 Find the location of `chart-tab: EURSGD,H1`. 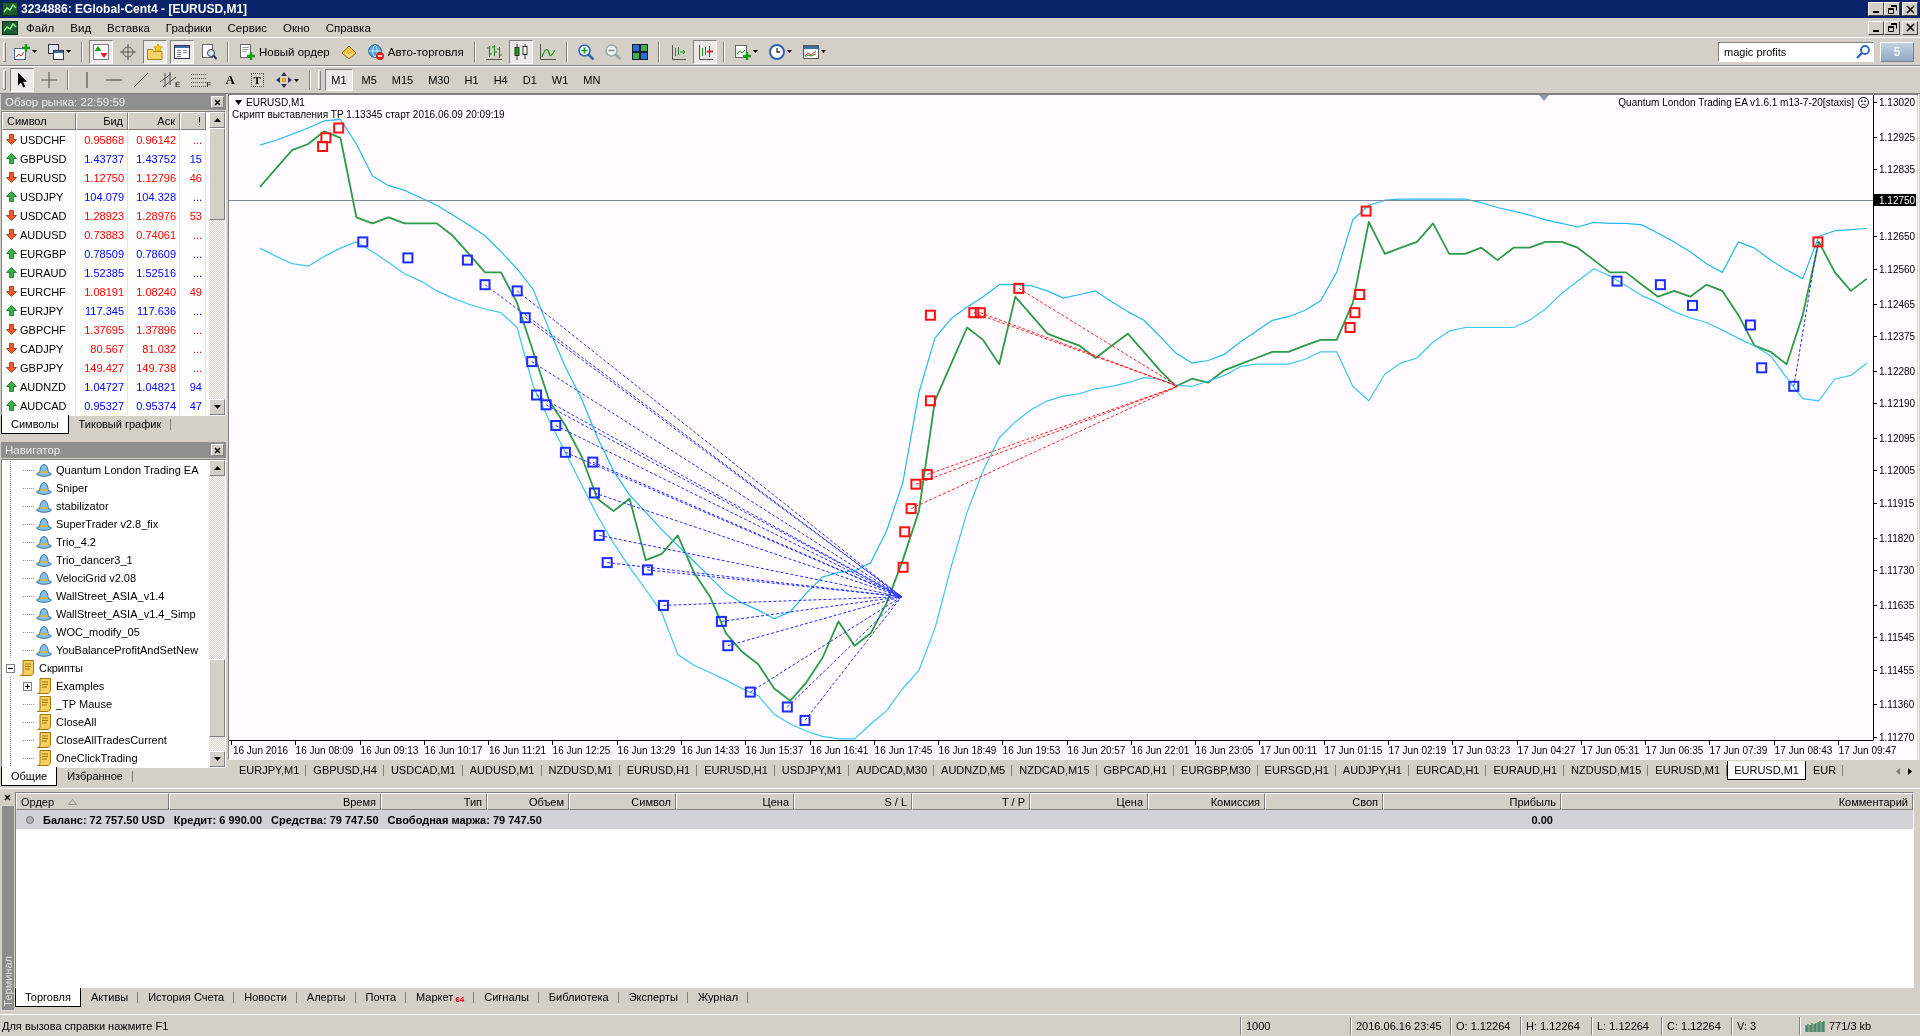

chart-tab: EURSGD,H1 is located at coordinates (1296, 770).